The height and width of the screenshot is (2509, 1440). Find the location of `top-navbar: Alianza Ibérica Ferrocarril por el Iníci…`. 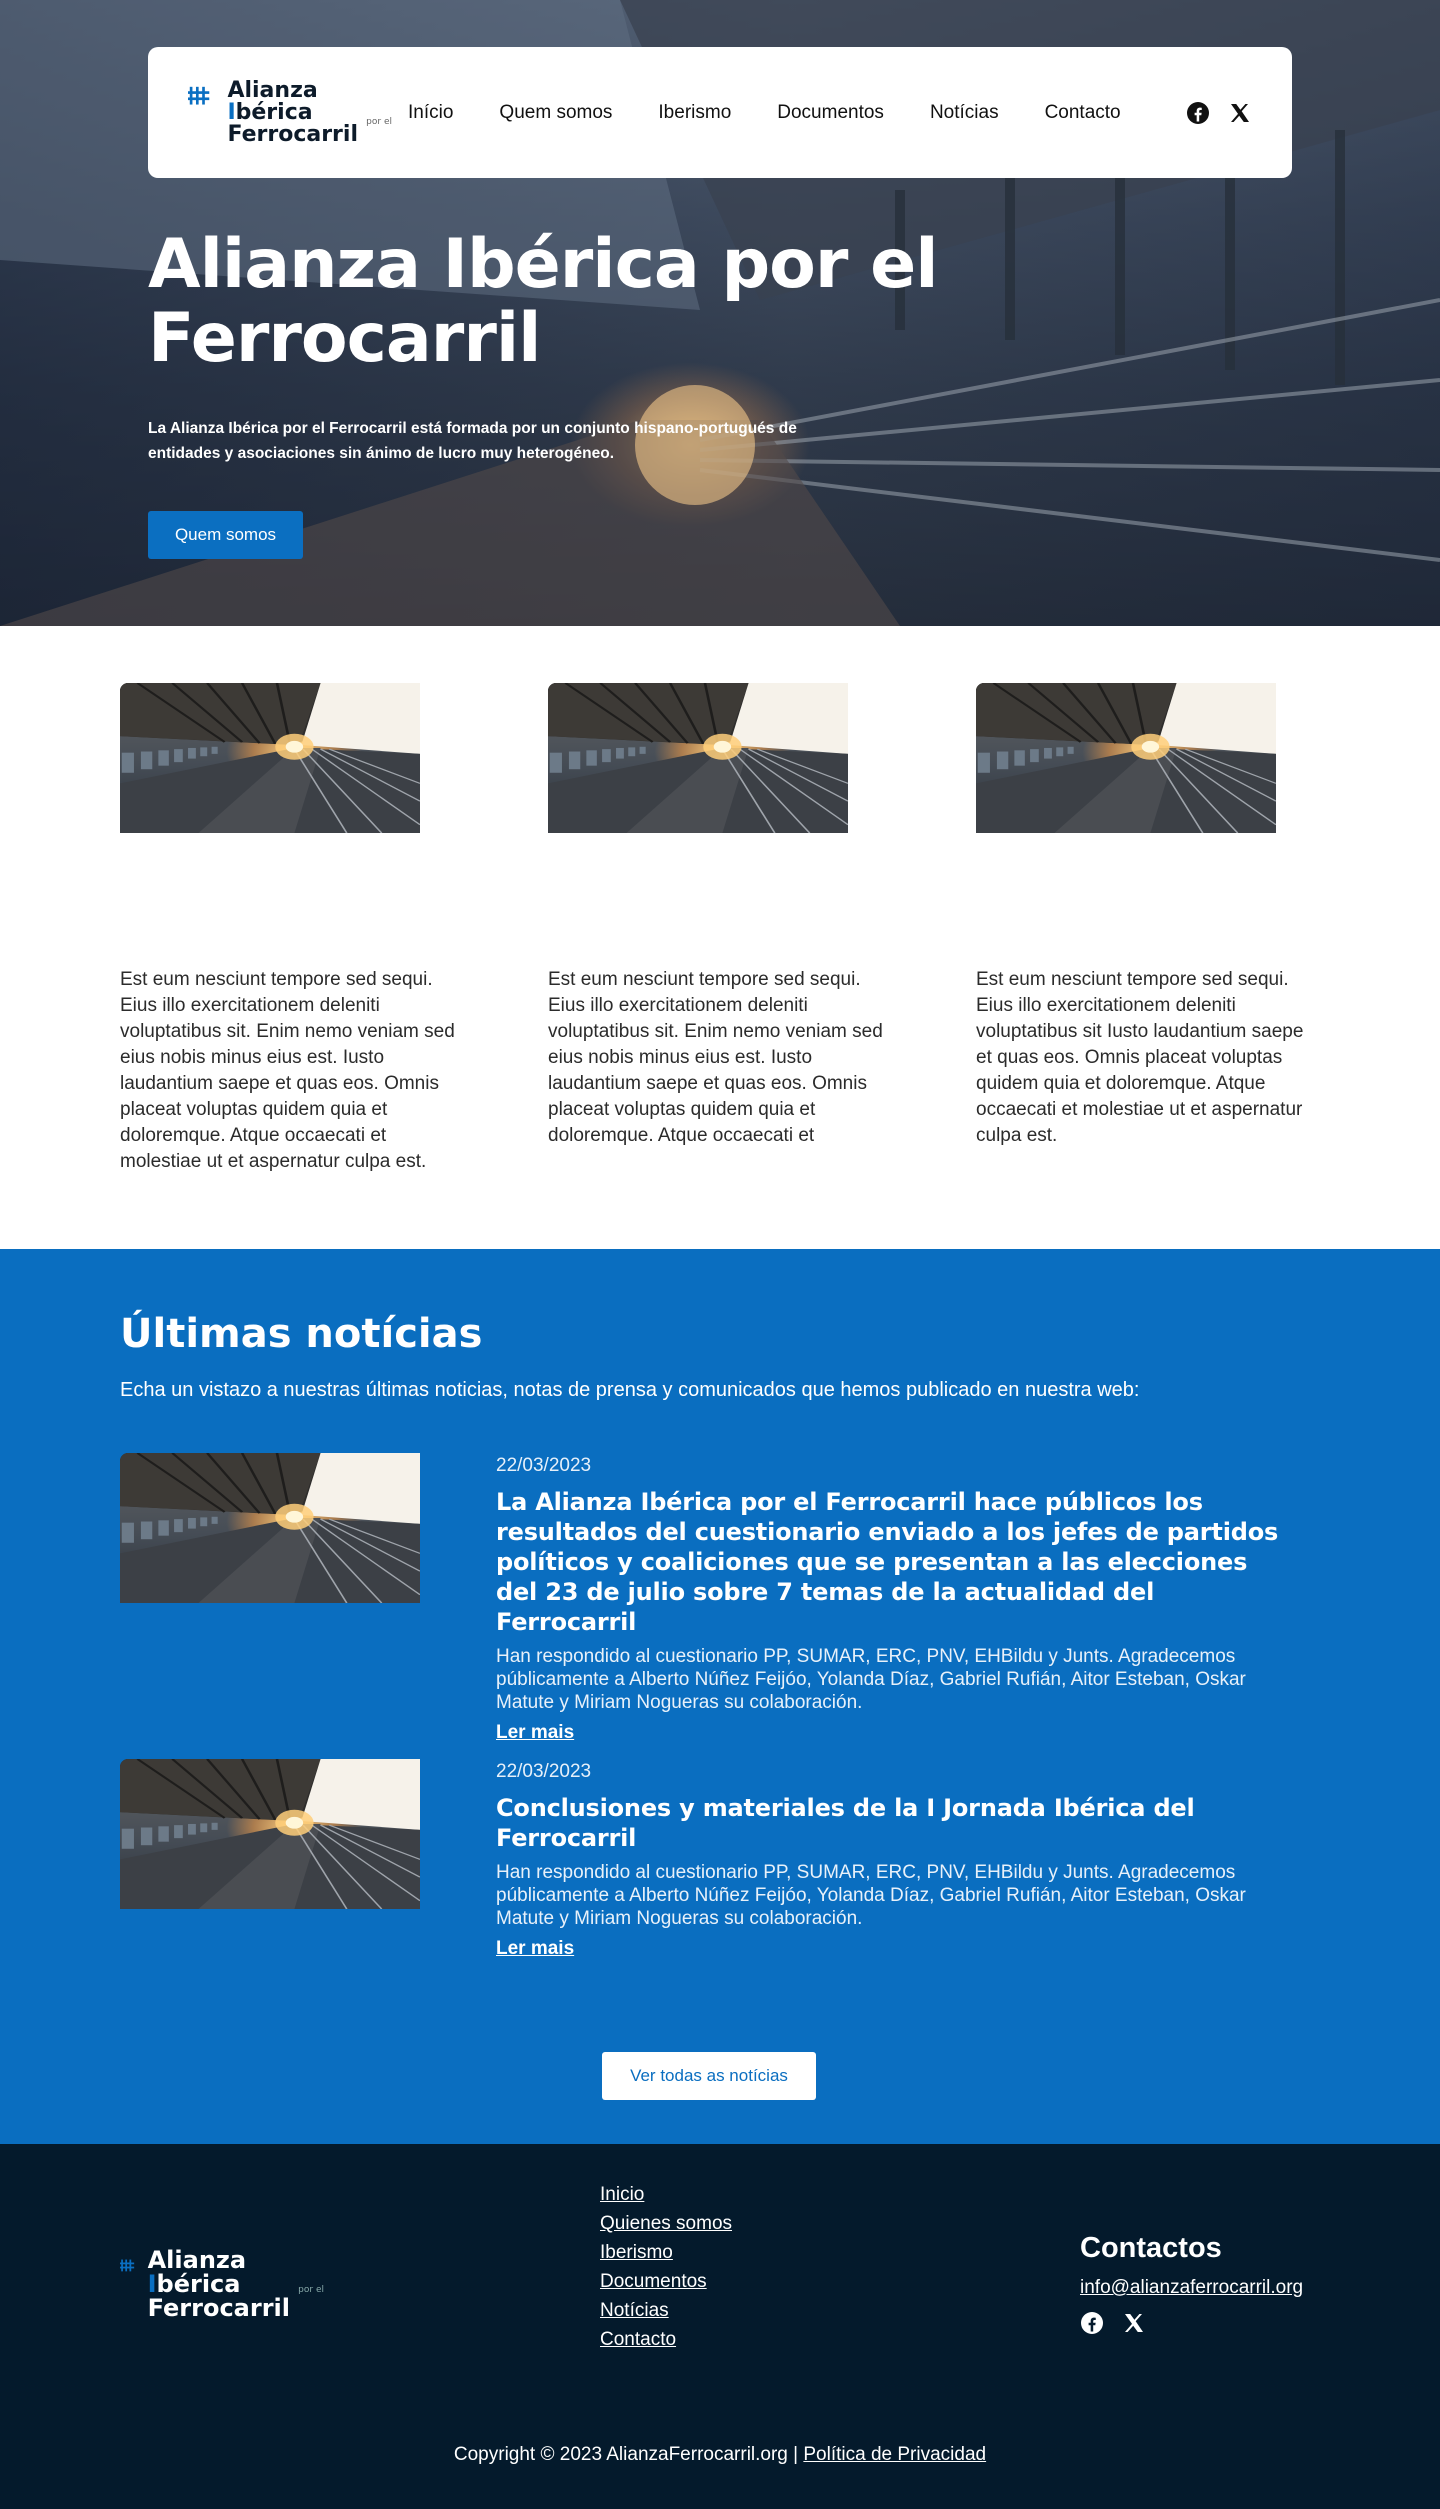

top-navbar: Alianza Ibérica Ferrocarril por el Iníci… is located at coordinates (720, 112).